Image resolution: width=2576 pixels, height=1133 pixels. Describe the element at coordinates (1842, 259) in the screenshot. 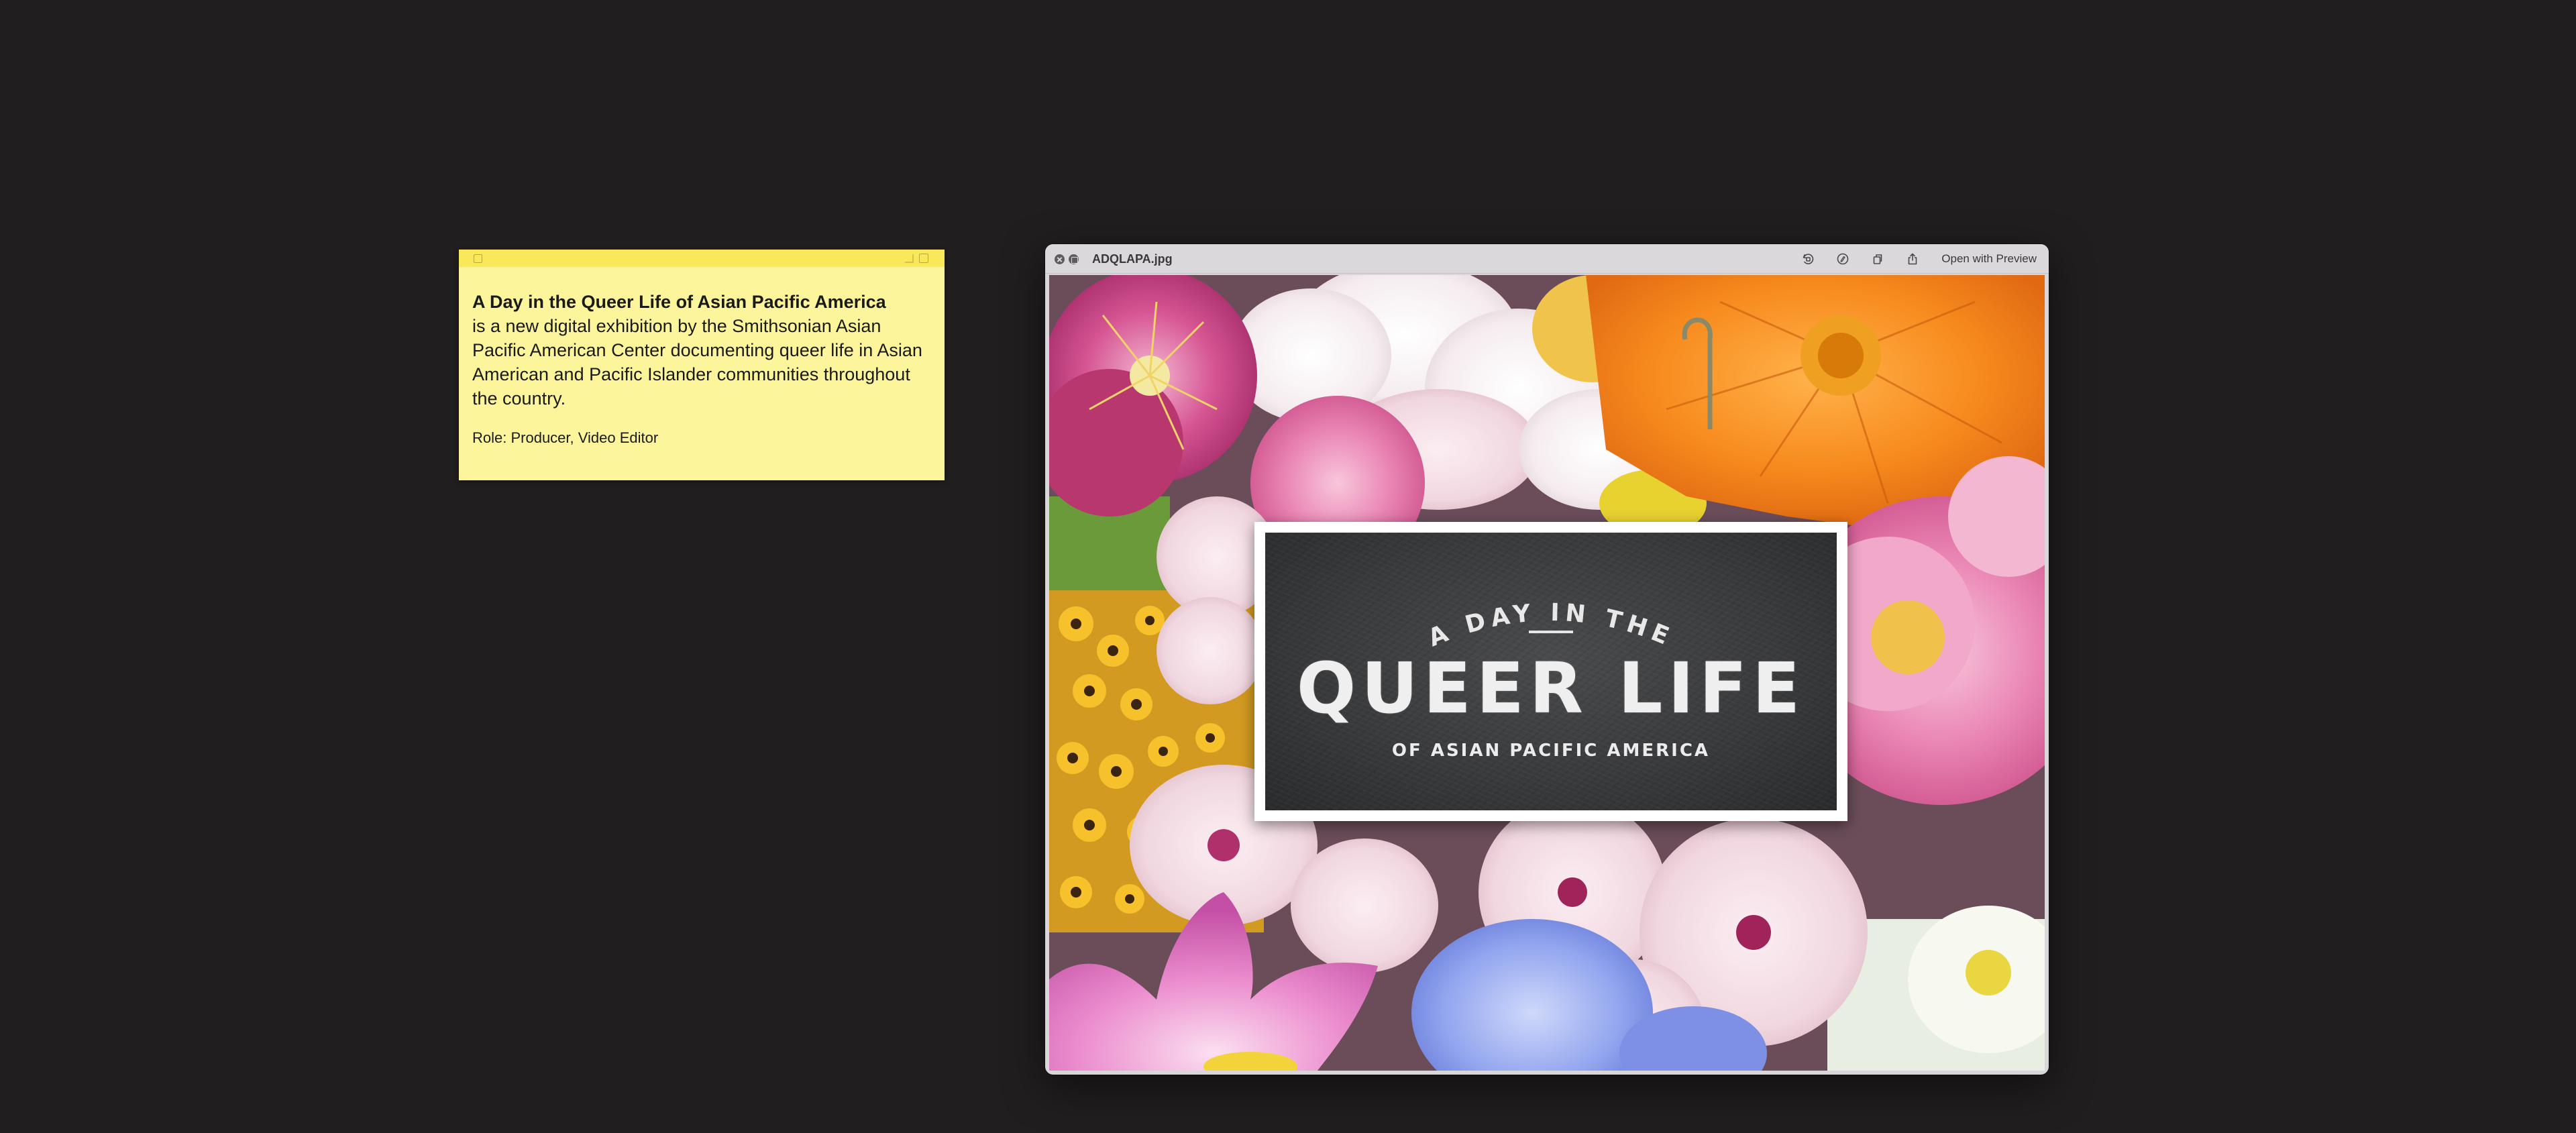

I see `markup-icon` at that location.